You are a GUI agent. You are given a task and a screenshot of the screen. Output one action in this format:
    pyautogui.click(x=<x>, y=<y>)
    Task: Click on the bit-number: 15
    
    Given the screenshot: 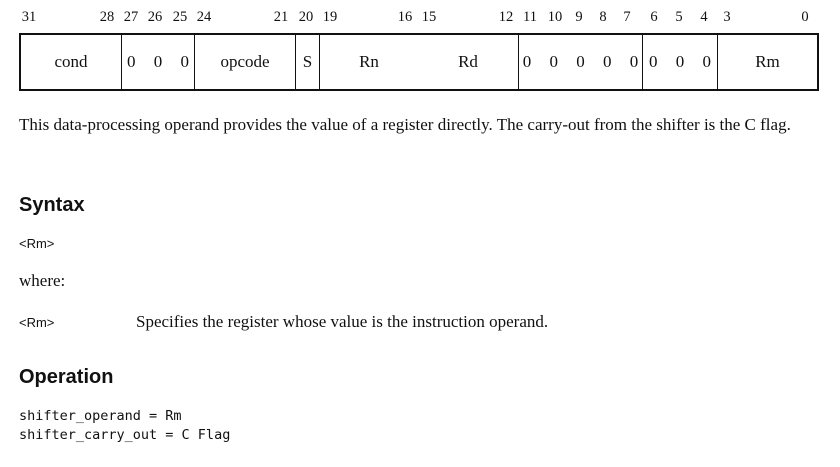 What is the action you would take?
    pyautogui.click(x=429, y=17)
    